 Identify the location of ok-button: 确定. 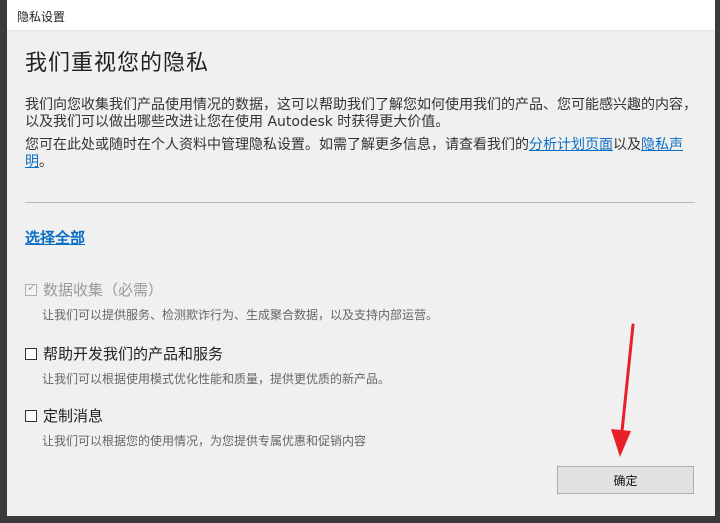
(625, 480).